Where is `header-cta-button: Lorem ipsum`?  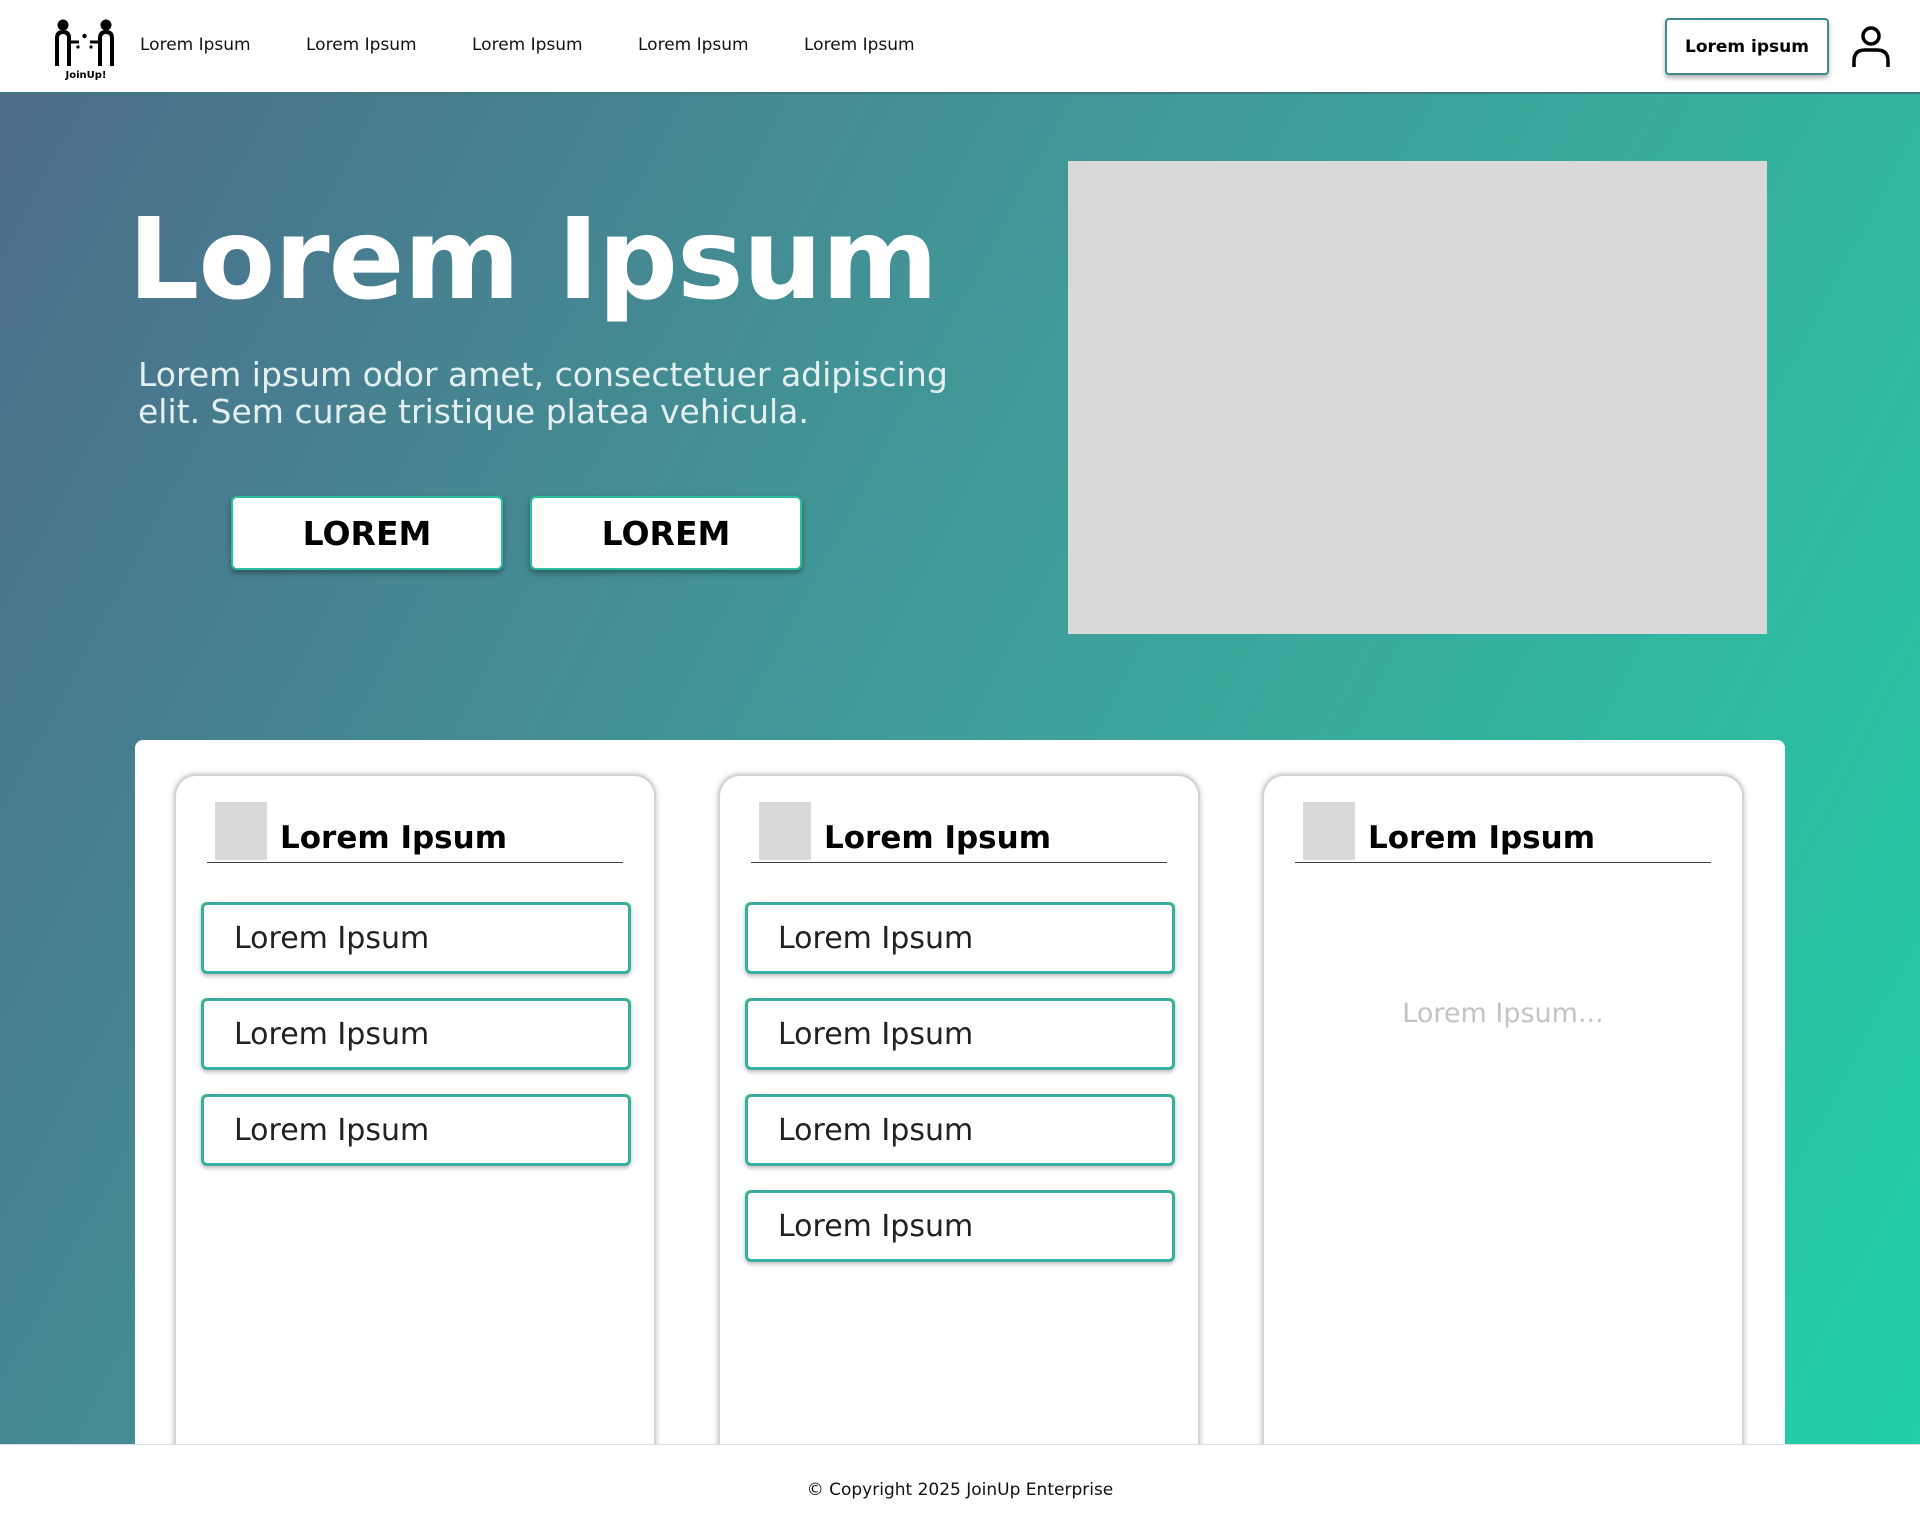 header-cta-button: Lorem ipsum is located at coordinates (1747, 46).